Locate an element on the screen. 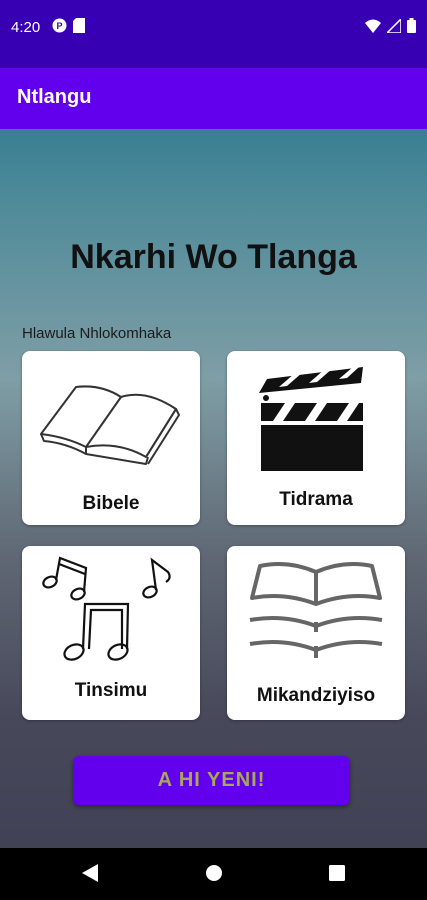 The height and width of the screenshot is (900, 427). open-book-icon is located at coordinates (110, 425).